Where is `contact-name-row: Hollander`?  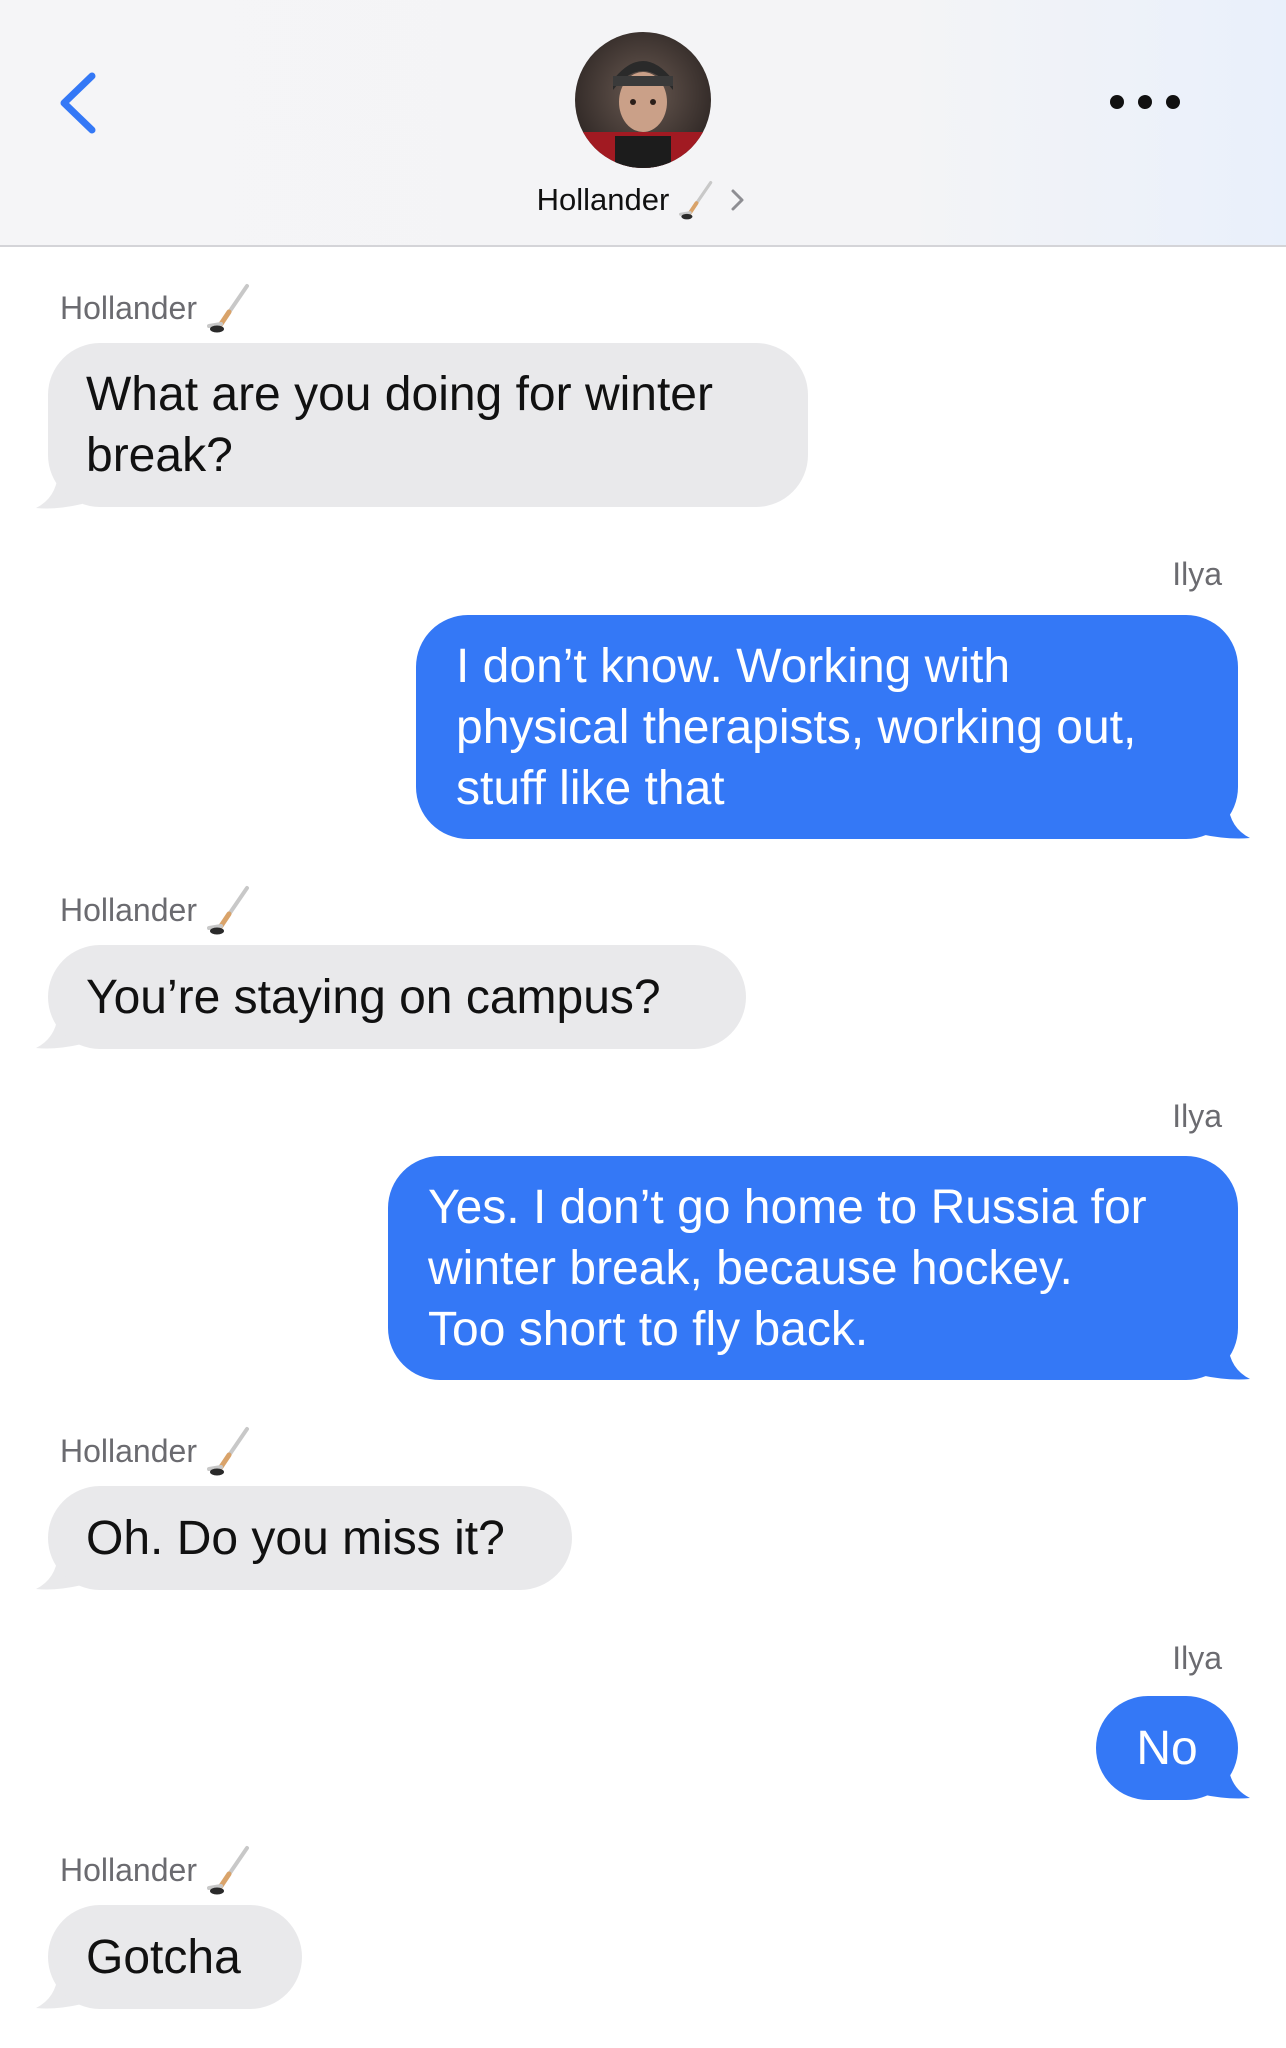
contact-name-row: Hollander is located at coordinates (643, 200).